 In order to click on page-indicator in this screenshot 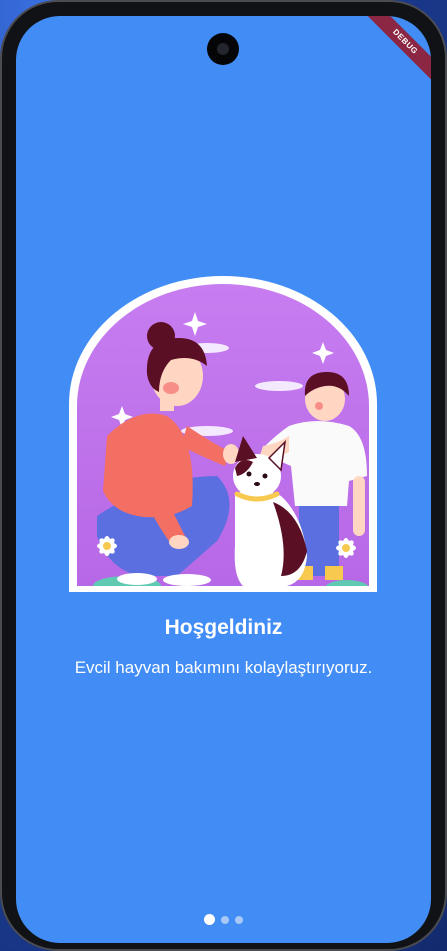, I will do `click(223, 919)`.